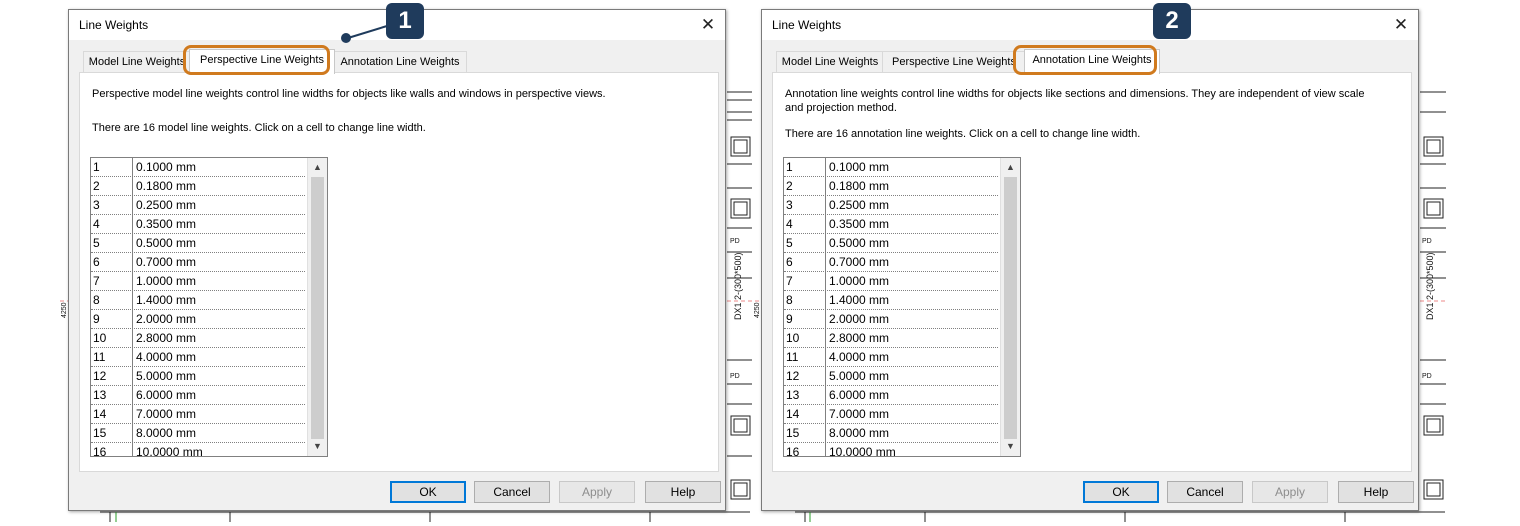 The image size is (1520, 526). What do you see at coordinates (405, 21) in the screenshot?
I see `callout-badge-1: 1` at bounding box center [405, 21].